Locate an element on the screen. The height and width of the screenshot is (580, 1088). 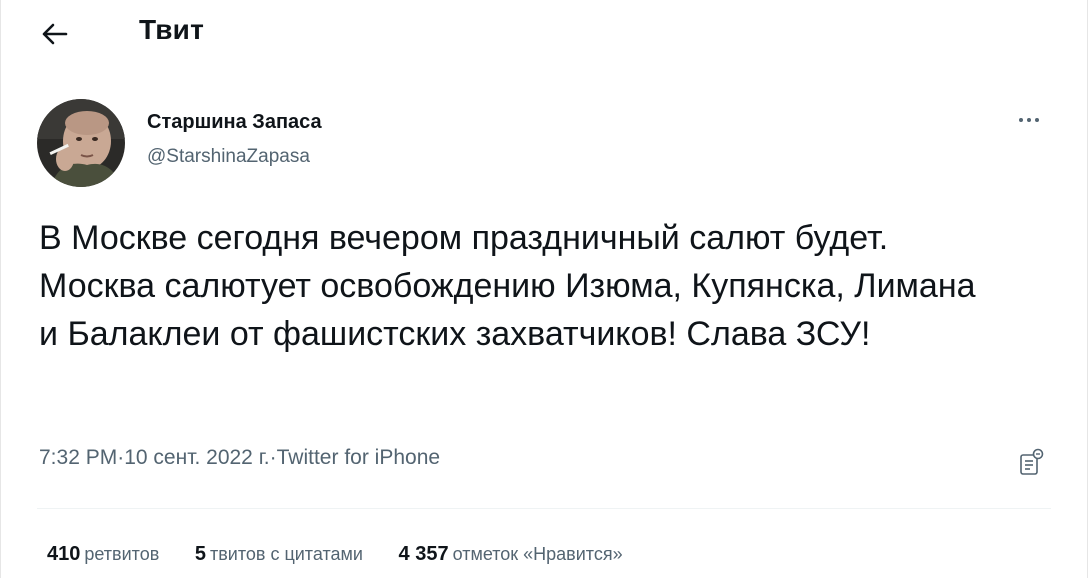
likes-stat: 4 357 отметок «Нравится» is located at coordinates (511, 554).